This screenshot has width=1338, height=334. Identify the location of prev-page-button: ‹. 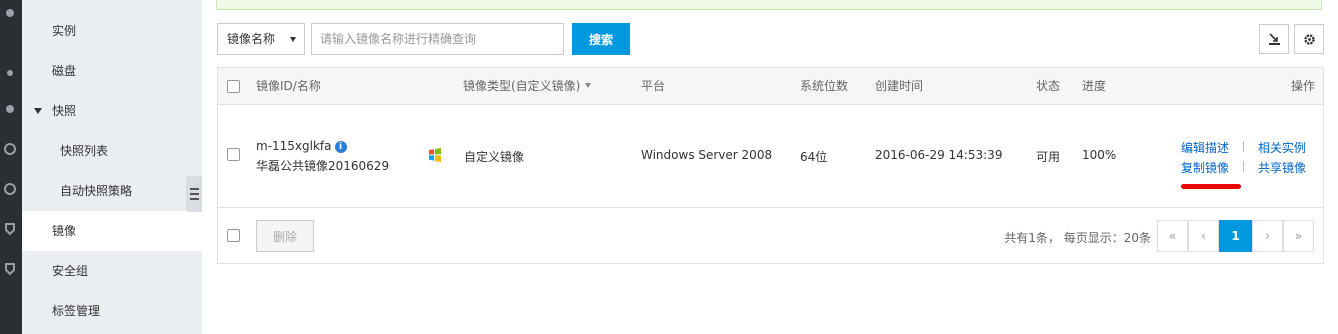
(1203, 236).